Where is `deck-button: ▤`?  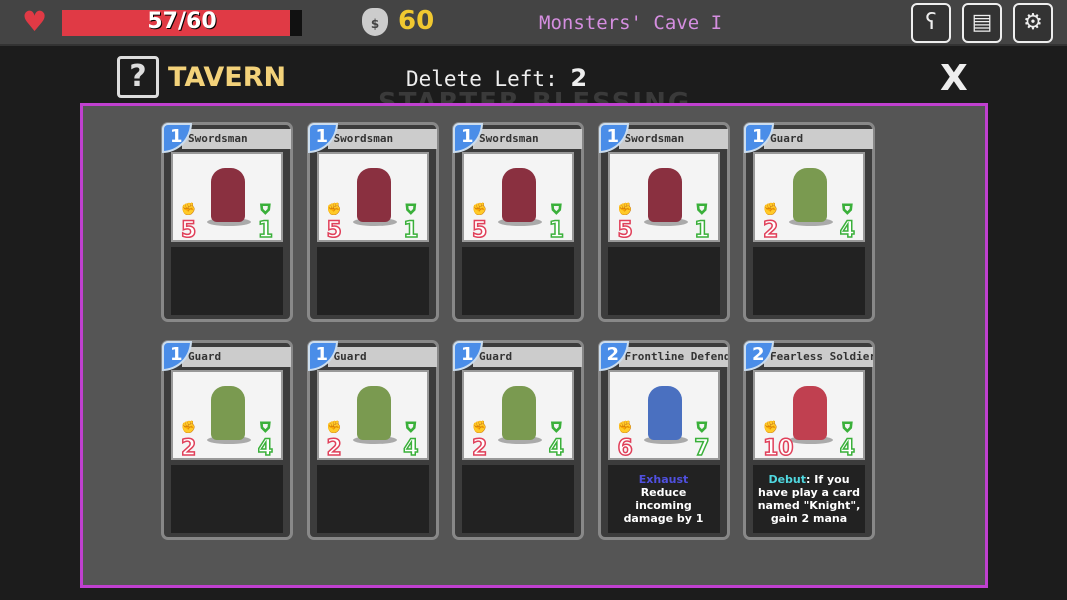 deck-button: ▤ is located at coordinates (982, 23).